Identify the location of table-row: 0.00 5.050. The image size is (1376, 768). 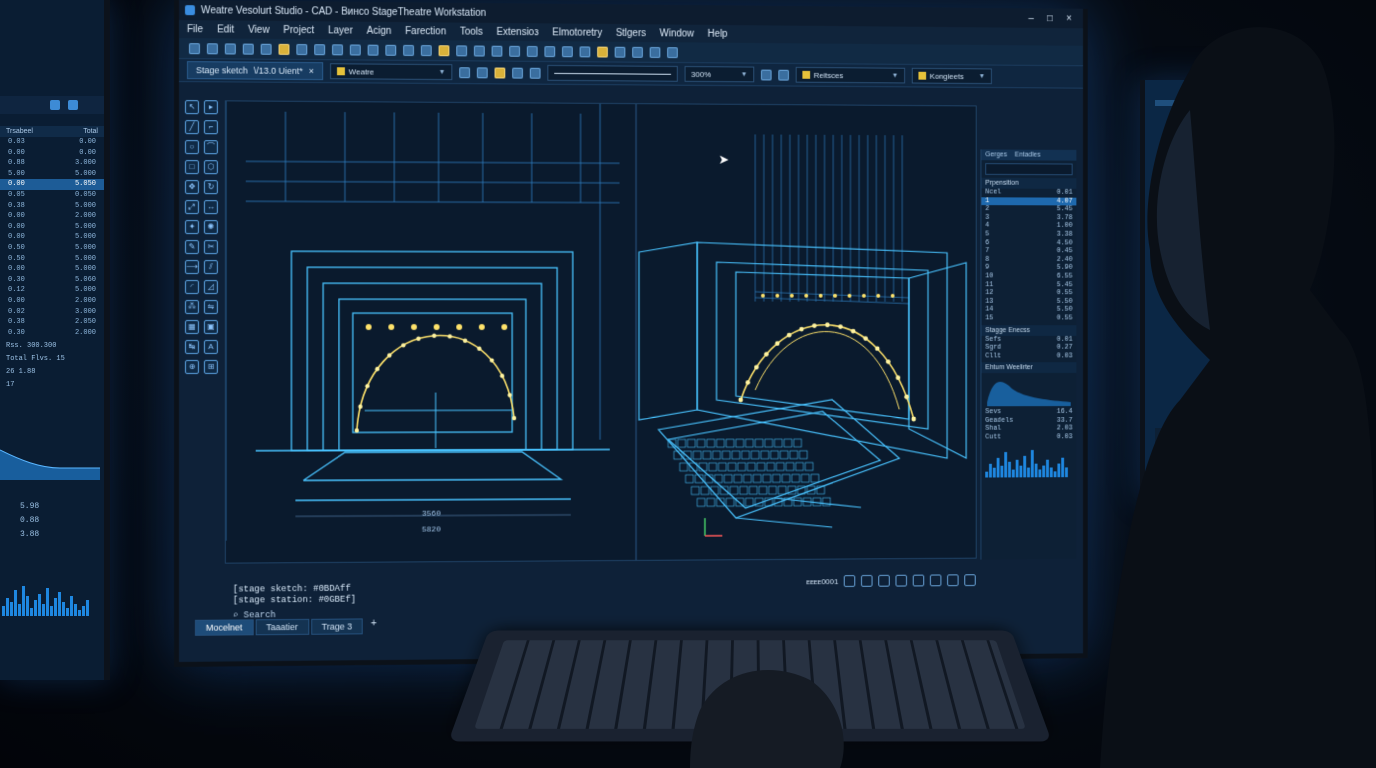
(52, 184).